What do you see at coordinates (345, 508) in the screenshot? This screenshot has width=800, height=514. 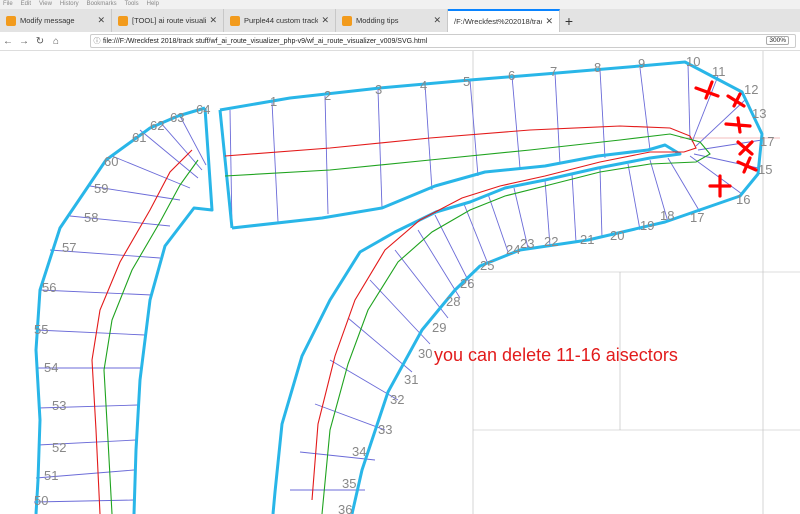 I see `sector-label: 36` at bounding box center [345, 508].